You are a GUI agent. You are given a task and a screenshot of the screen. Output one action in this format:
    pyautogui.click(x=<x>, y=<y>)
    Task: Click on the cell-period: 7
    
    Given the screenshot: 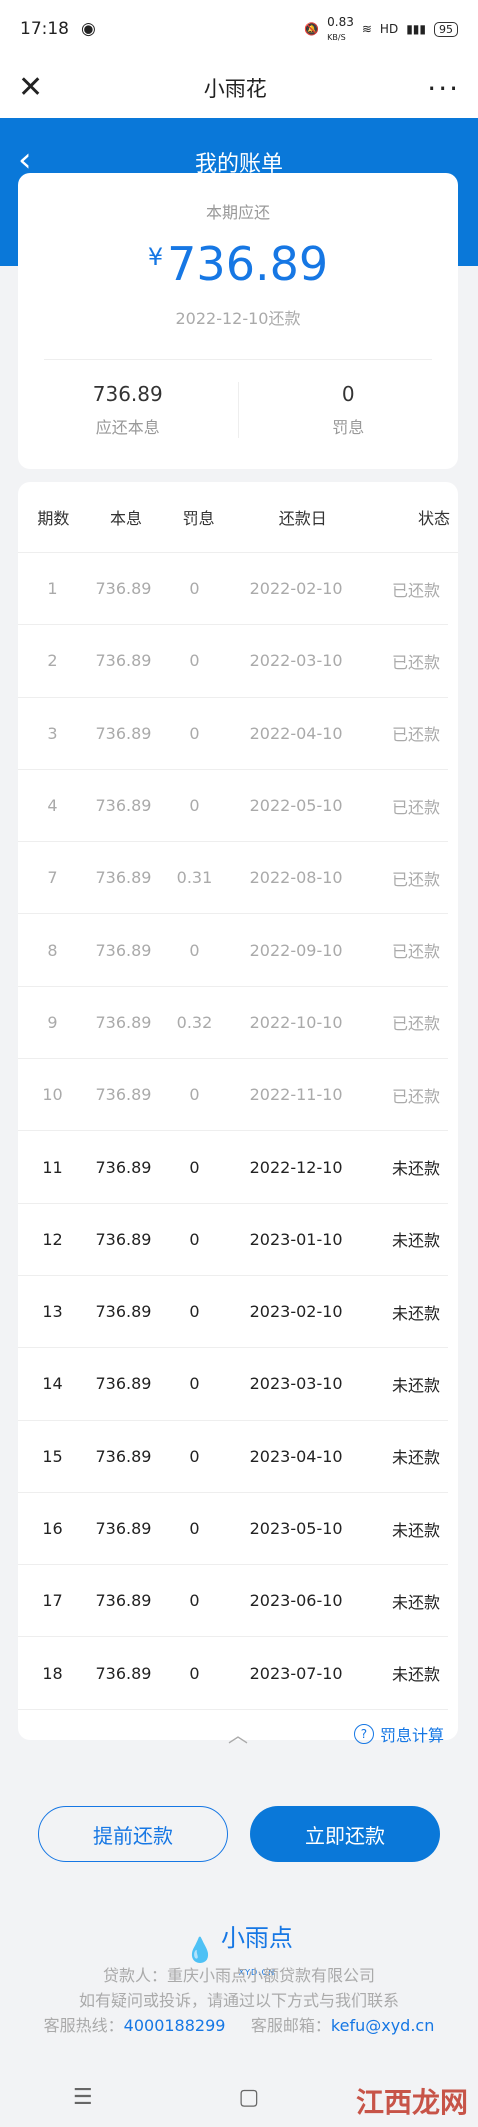 What is the action you would take?
    pyautogui.click(x=52, y=878)
    